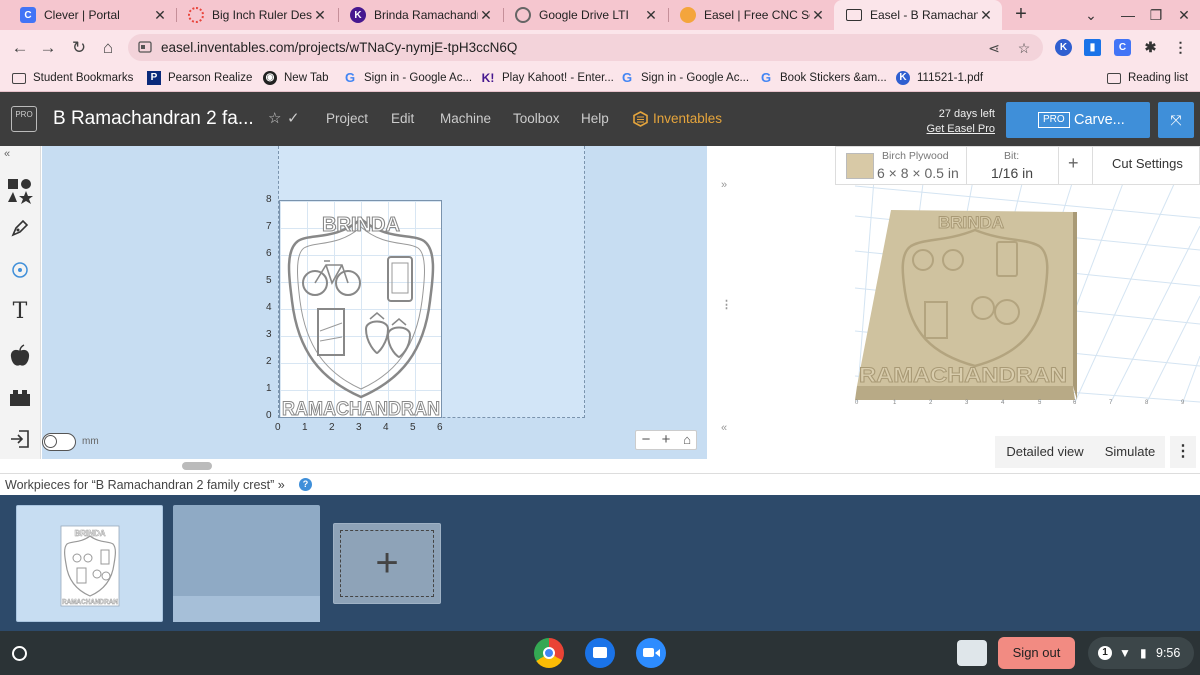 The image size is (1200, 675). Describe the element at coordinates (145, 47) in the screenshot. I see `site-info-icon` at that location.